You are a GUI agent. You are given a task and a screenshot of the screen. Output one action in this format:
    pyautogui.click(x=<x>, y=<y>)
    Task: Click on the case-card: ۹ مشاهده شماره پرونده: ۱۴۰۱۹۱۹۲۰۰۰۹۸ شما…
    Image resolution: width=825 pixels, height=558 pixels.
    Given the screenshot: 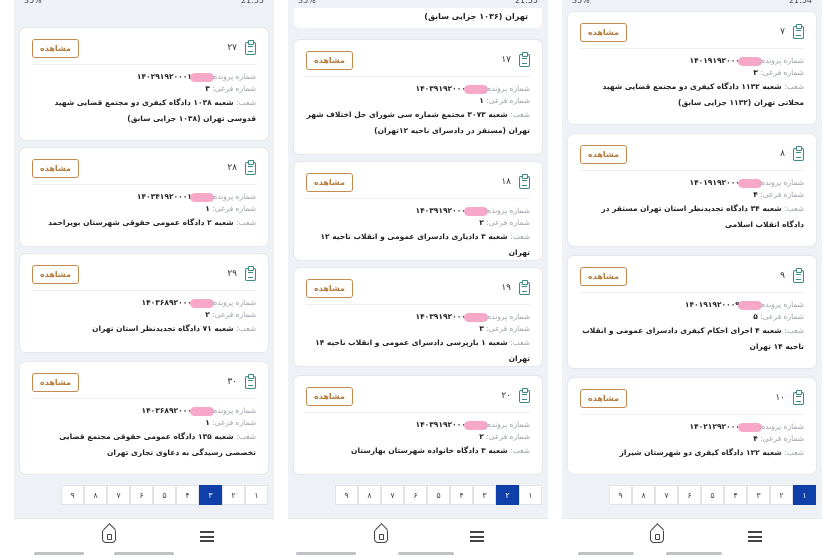 What is the action you would take?
    pyautogui.click(x=692, y=312)
    